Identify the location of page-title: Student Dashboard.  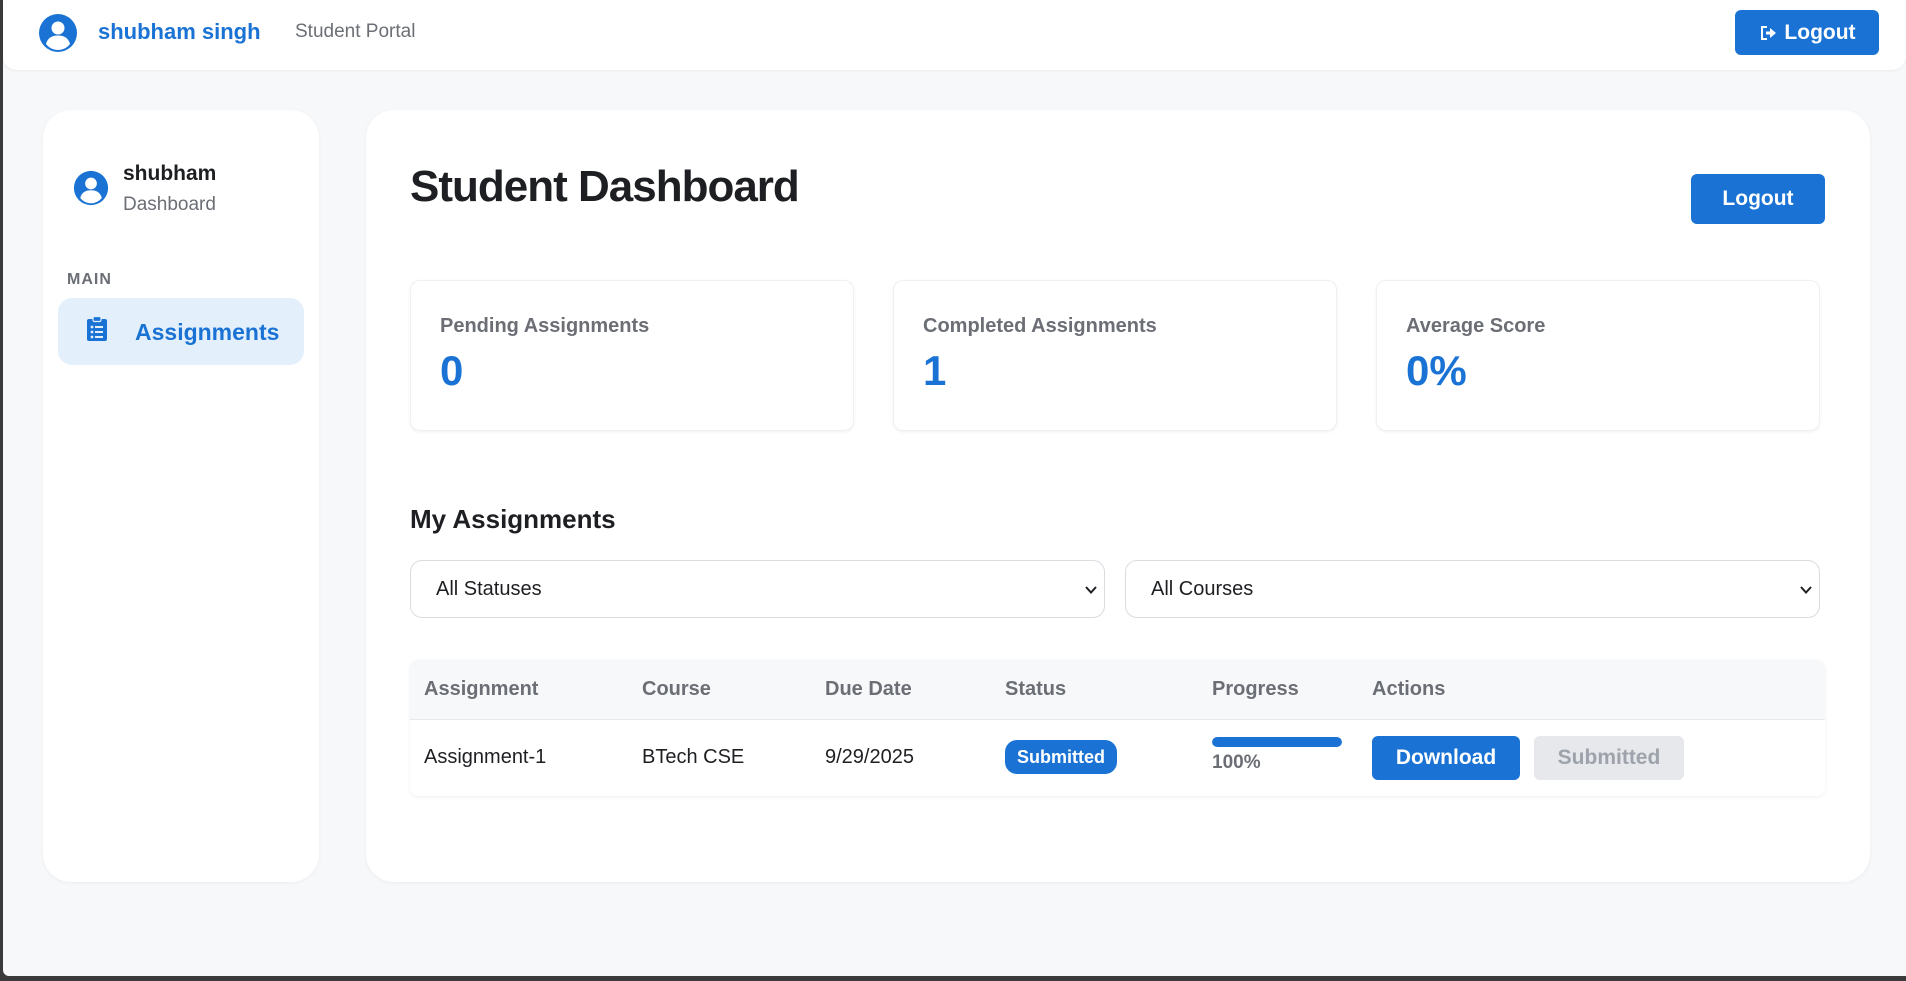
(605, 186).